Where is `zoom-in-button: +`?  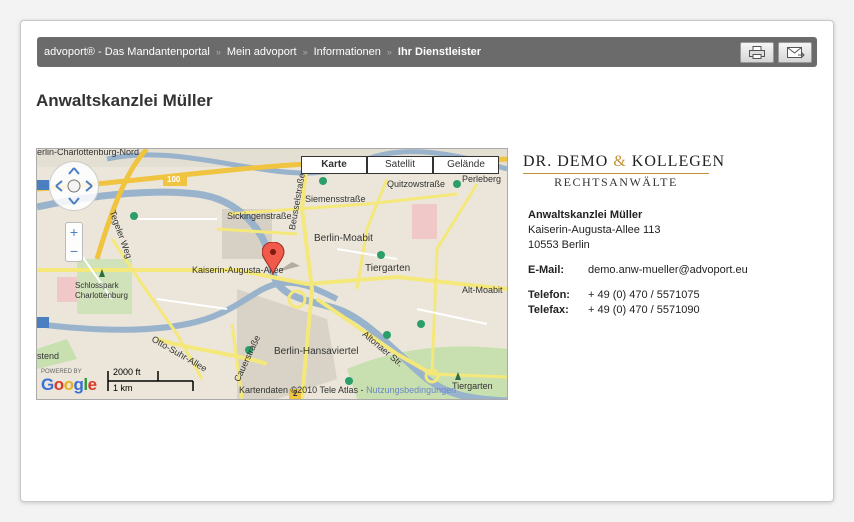
zoom-in-button: + is located at coordinates (74, 232).